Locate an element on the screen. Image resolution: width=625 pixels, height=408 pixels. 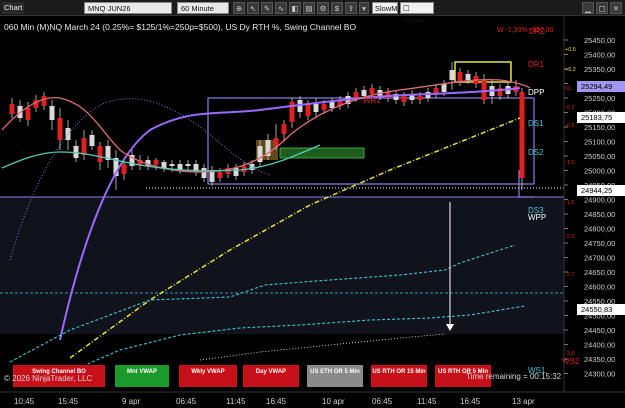
draw-tool-icon: ✎ is located at coordinates (267, 8).